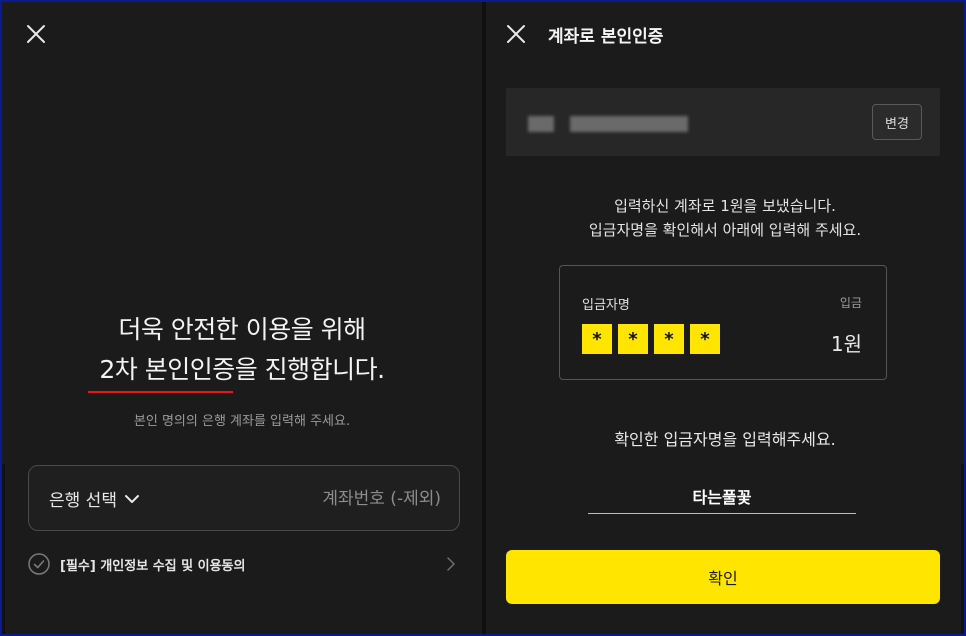 This screenshot has width=966, height=636. Describe the element at coordinates (83, 501) in the screenshot. I see `bank-select-label: 은행 선택` at that location.